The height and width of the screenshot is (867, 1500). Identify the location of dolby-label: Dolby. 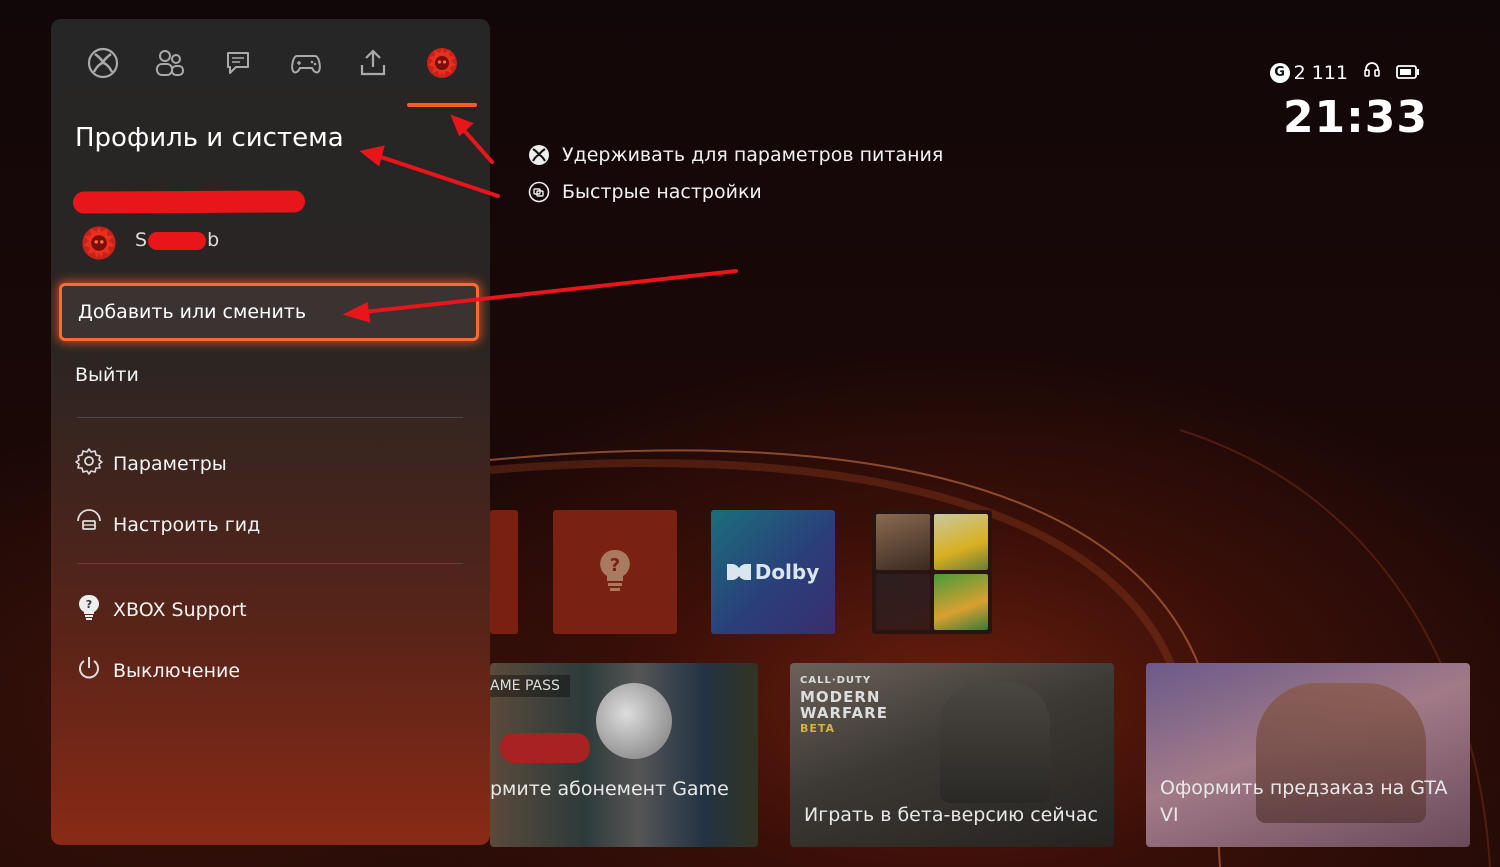
(787, 572).